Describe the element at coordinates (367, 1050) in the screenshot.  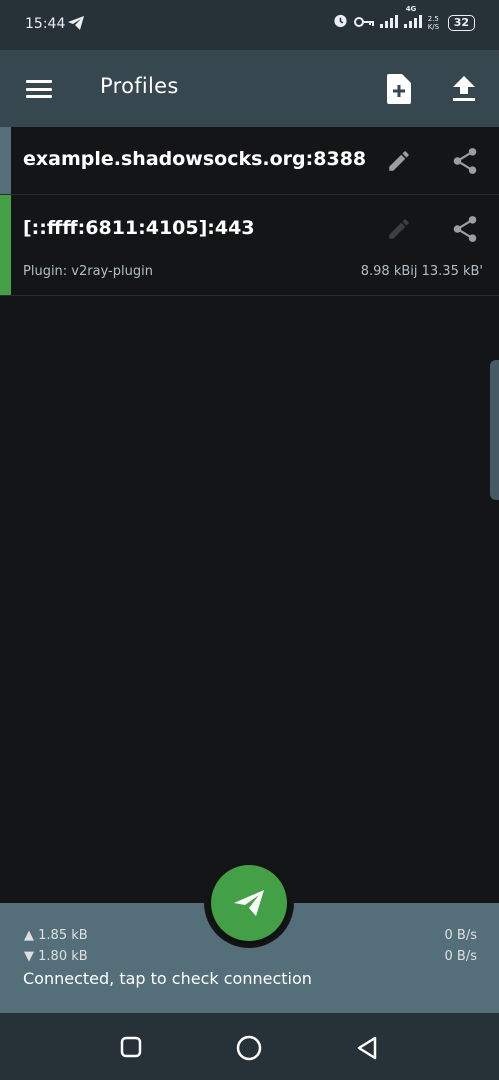
I see `back-button` at that location.